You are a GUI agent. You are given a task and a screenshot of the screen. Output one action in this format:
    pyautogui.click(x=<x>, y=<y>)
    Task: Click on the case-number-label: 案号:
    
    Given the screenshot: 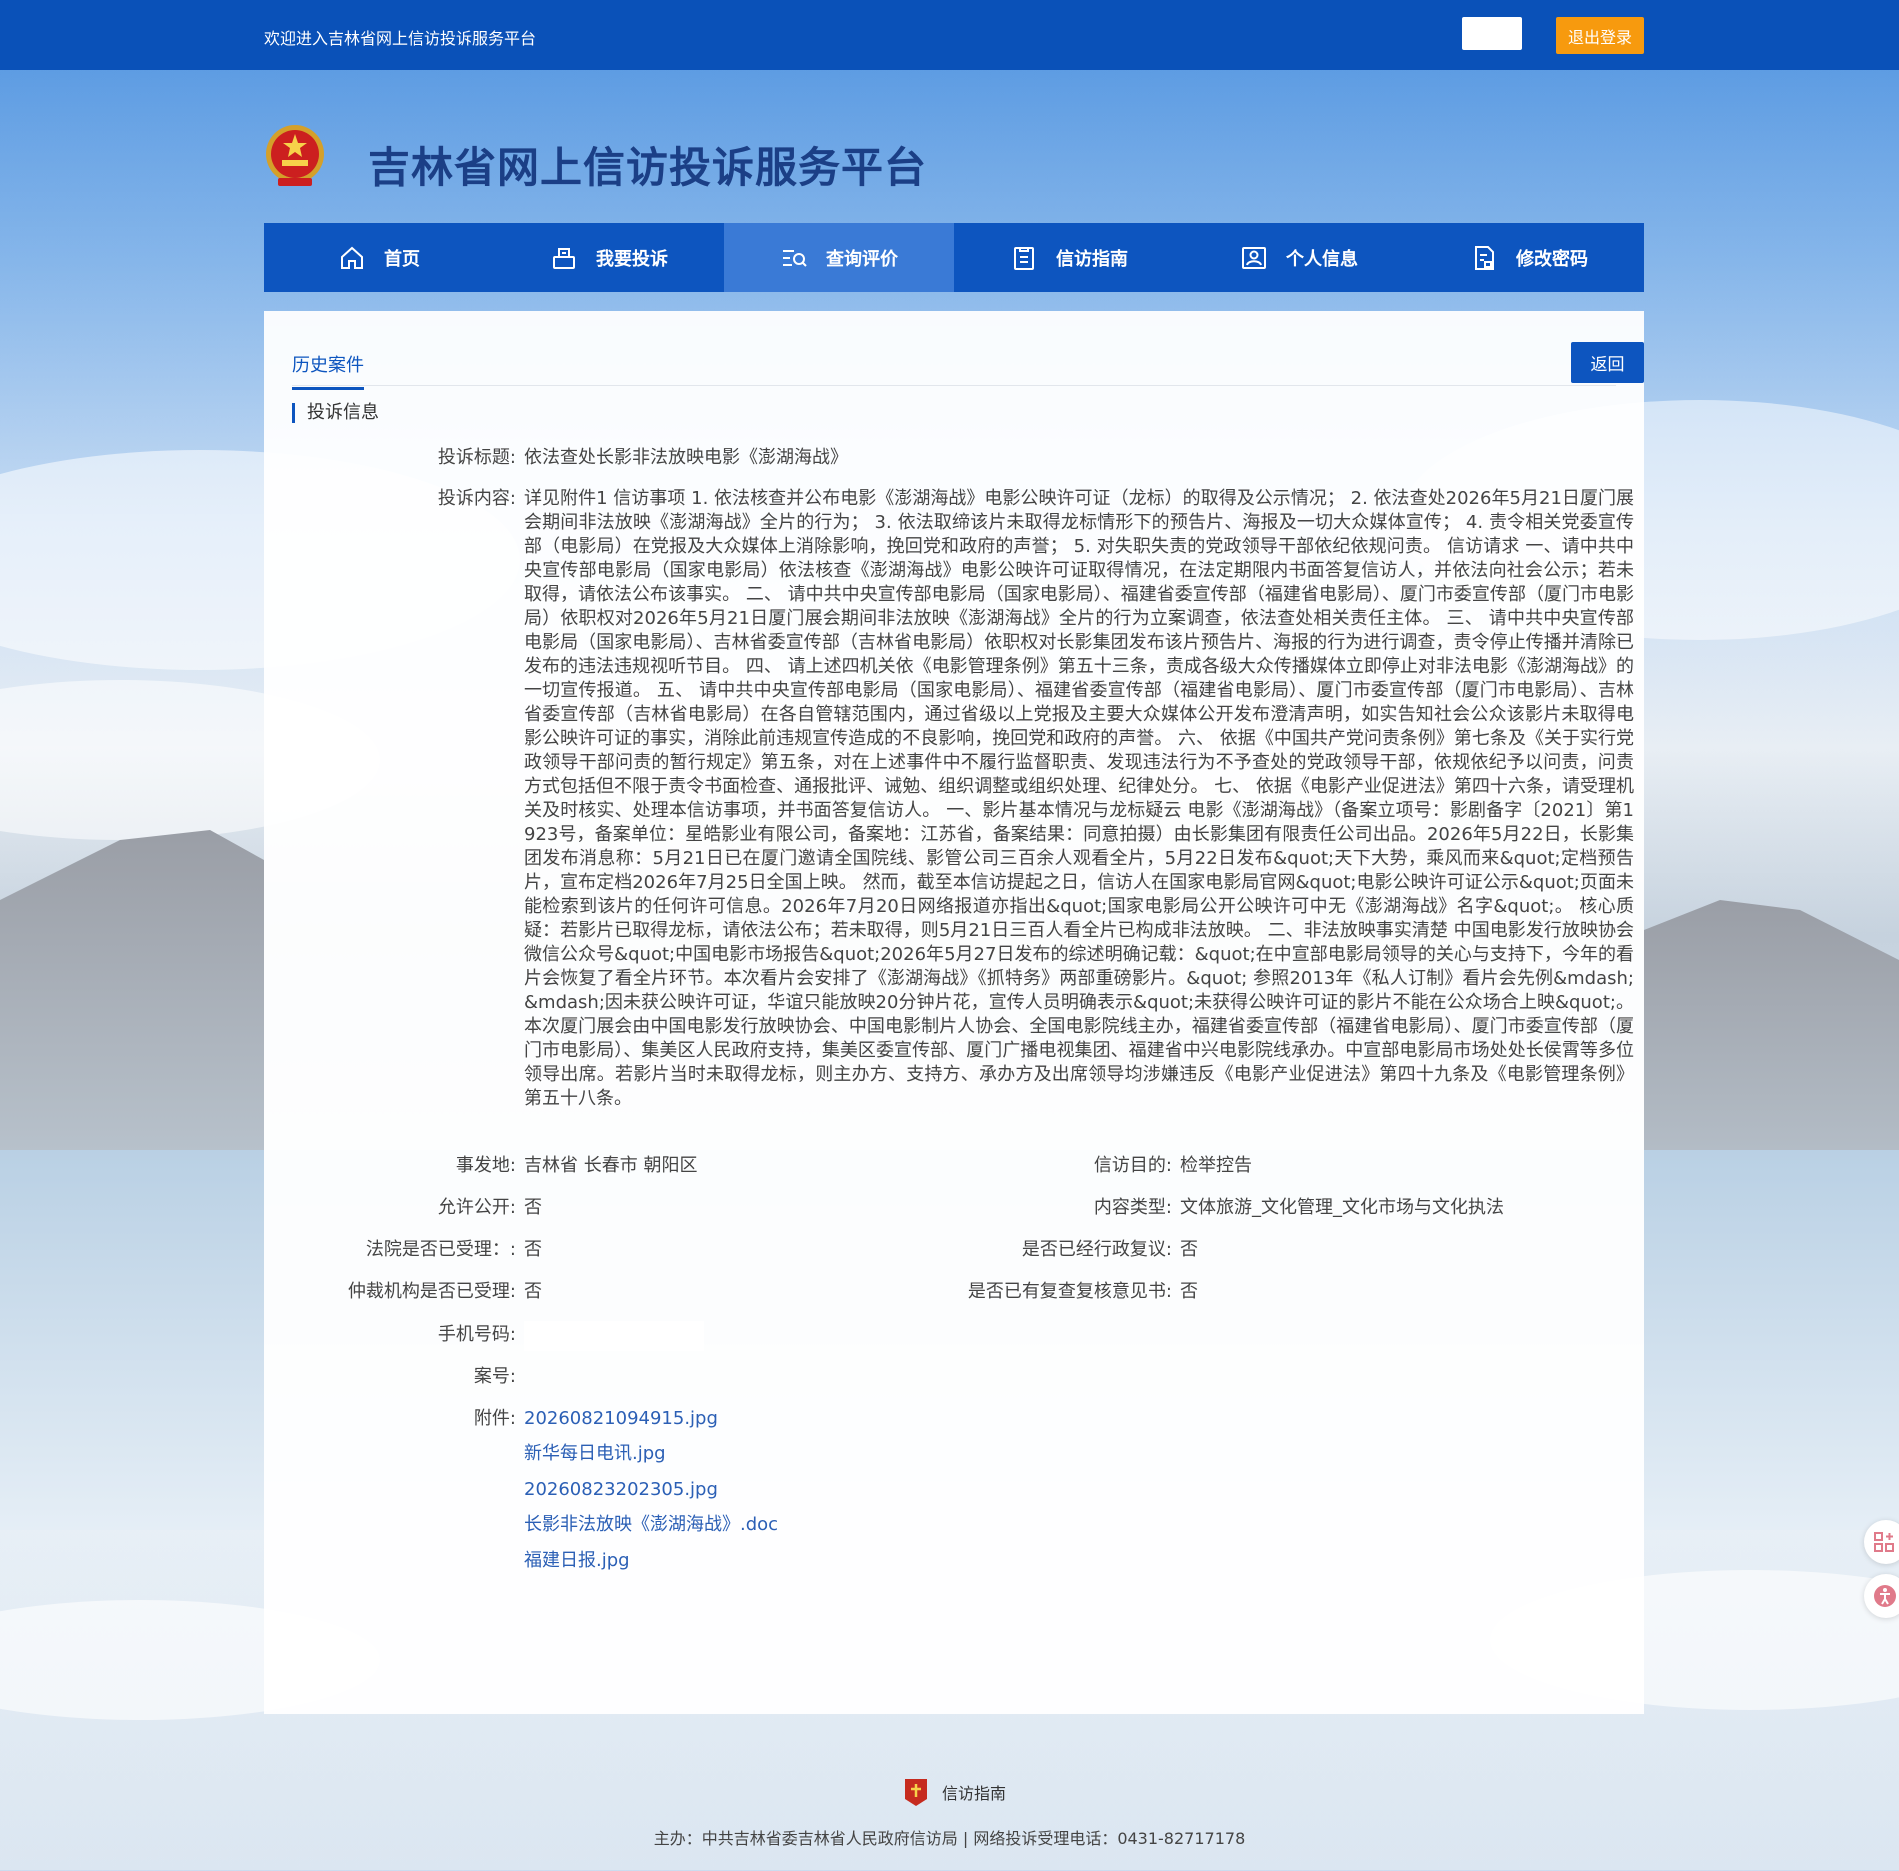 What is the action you would take?
    pyautogui.click(x=494, y=1376)
    